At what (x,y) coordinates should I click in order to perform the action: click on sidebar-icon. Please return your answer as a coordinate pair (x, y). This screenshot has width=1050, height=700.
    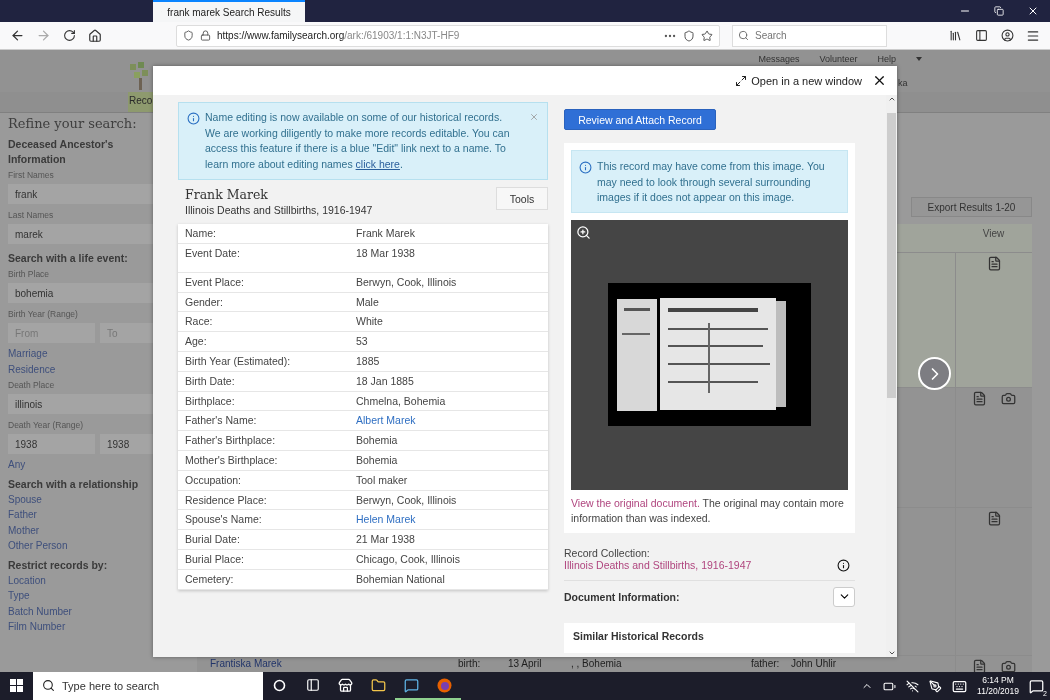
    Looking at the image, I should click on (981, 35).